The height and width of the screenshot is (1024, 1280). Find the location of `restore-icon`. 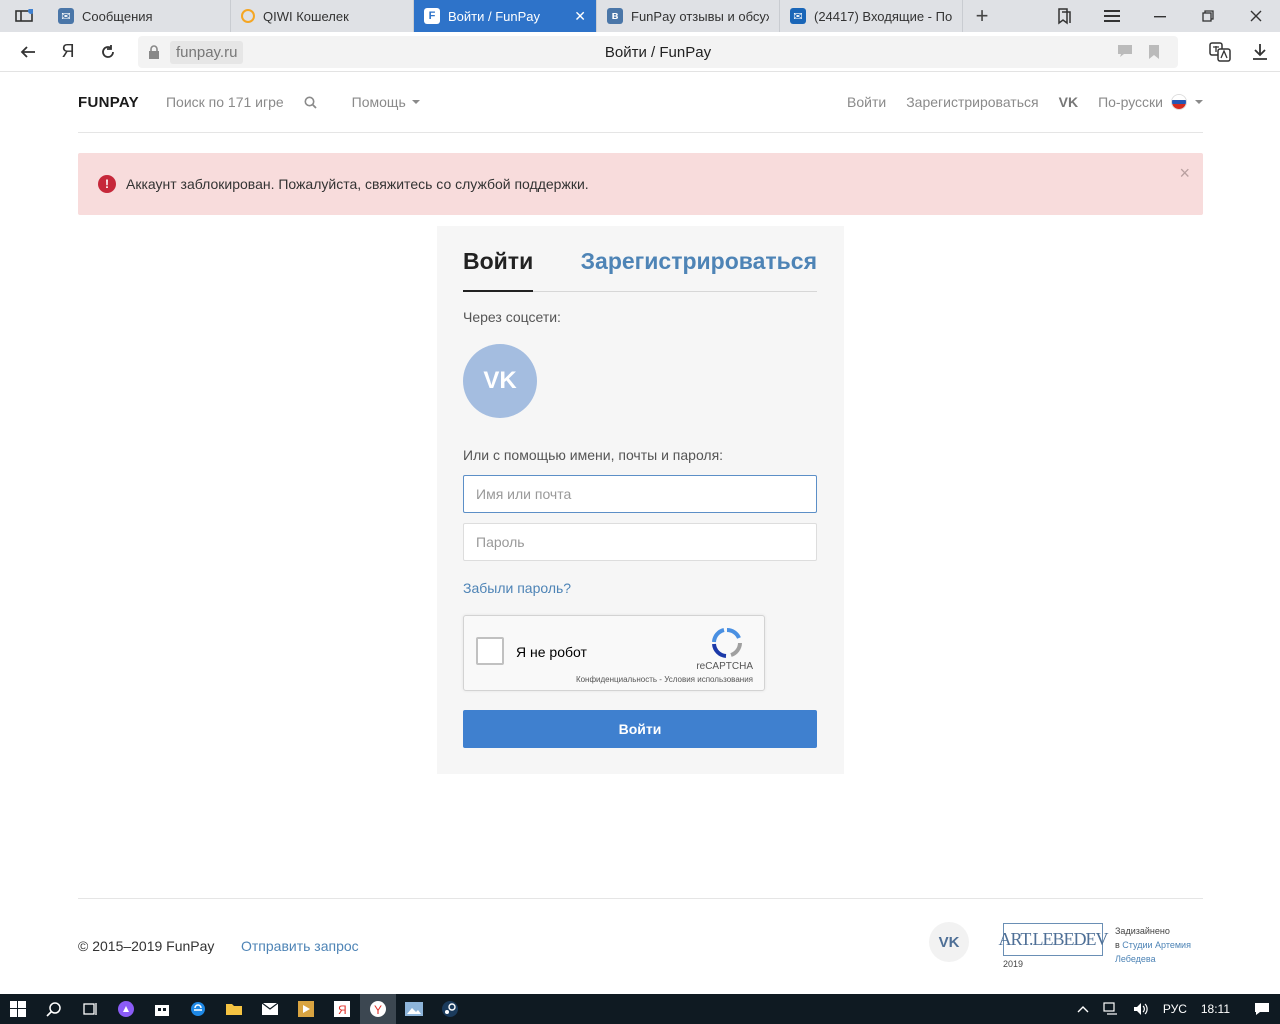

restore-icon is located at coordinates (1208, 16).